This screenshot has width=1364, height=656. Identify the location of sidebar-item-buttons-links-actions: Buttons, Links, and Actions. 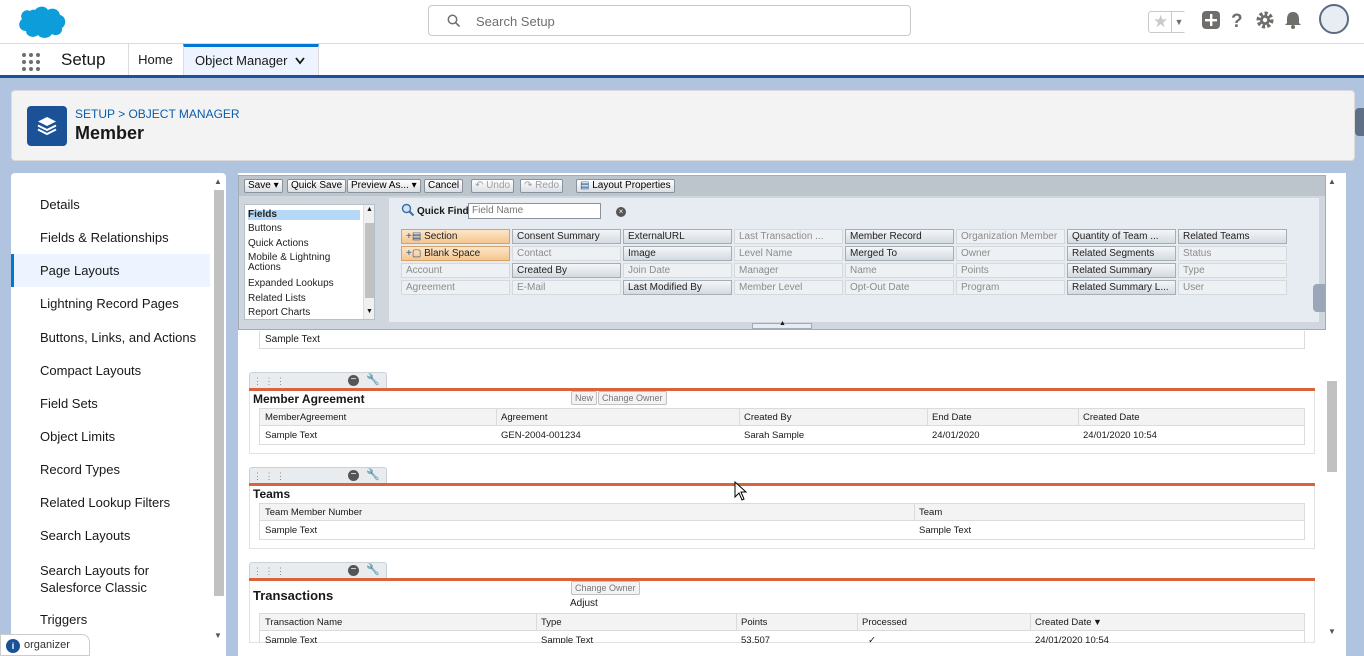
(110, 337).